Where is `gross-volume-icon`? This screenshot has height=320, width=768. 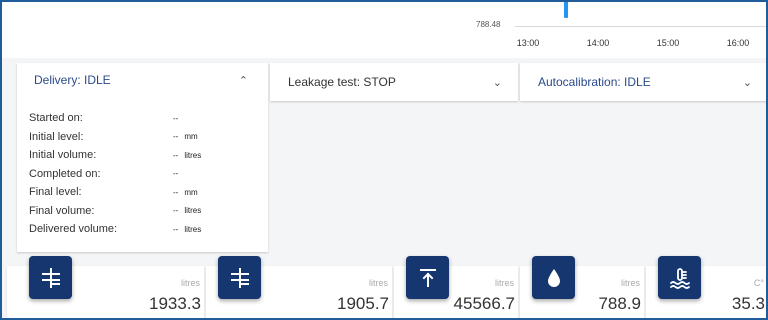 gross-volume-icon is located at coordinates (50, 277).